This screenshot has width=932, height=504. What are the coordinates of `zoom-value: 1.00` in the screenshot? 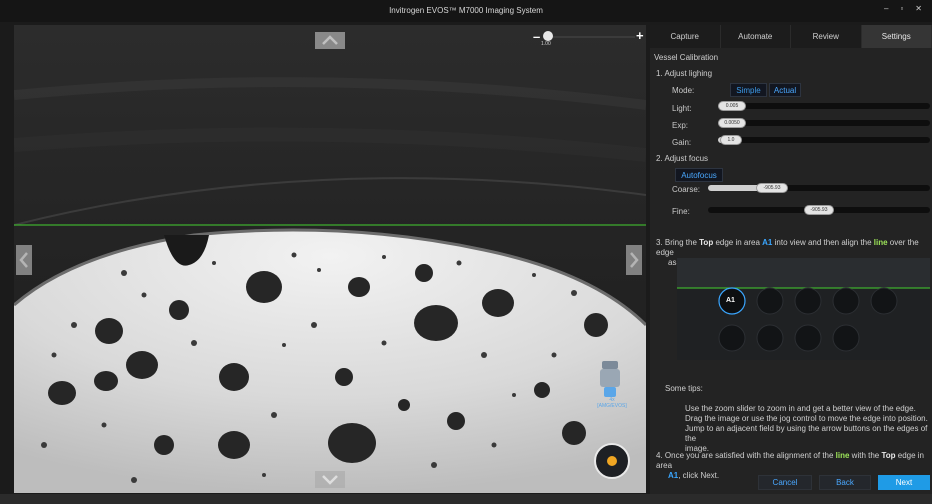 It's located at (546, 44).